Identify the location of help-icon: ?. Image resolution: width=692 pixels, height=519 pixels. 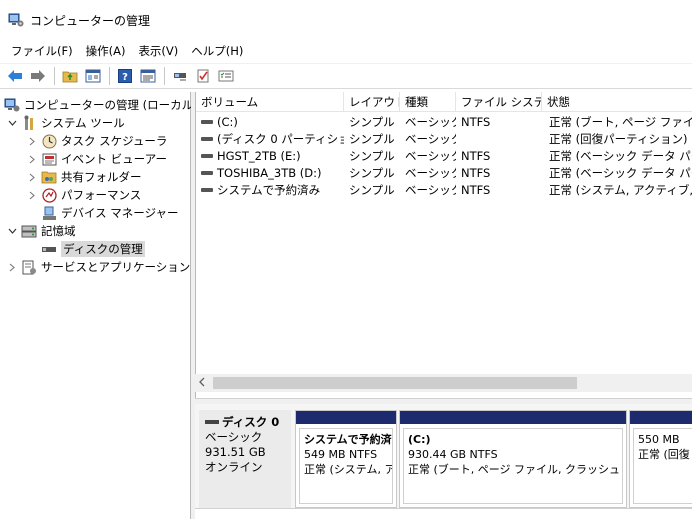
(125, 76).